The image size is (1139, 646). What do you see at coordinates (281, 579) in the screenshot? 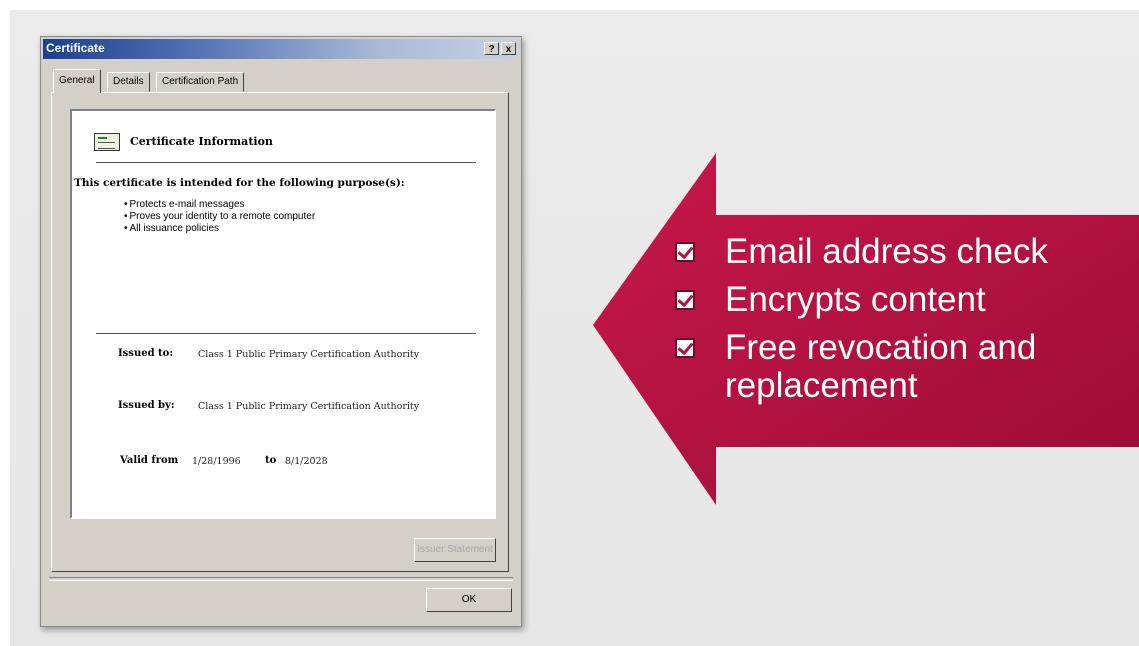
I see `footer-separator` at bounding box center [281, 579].